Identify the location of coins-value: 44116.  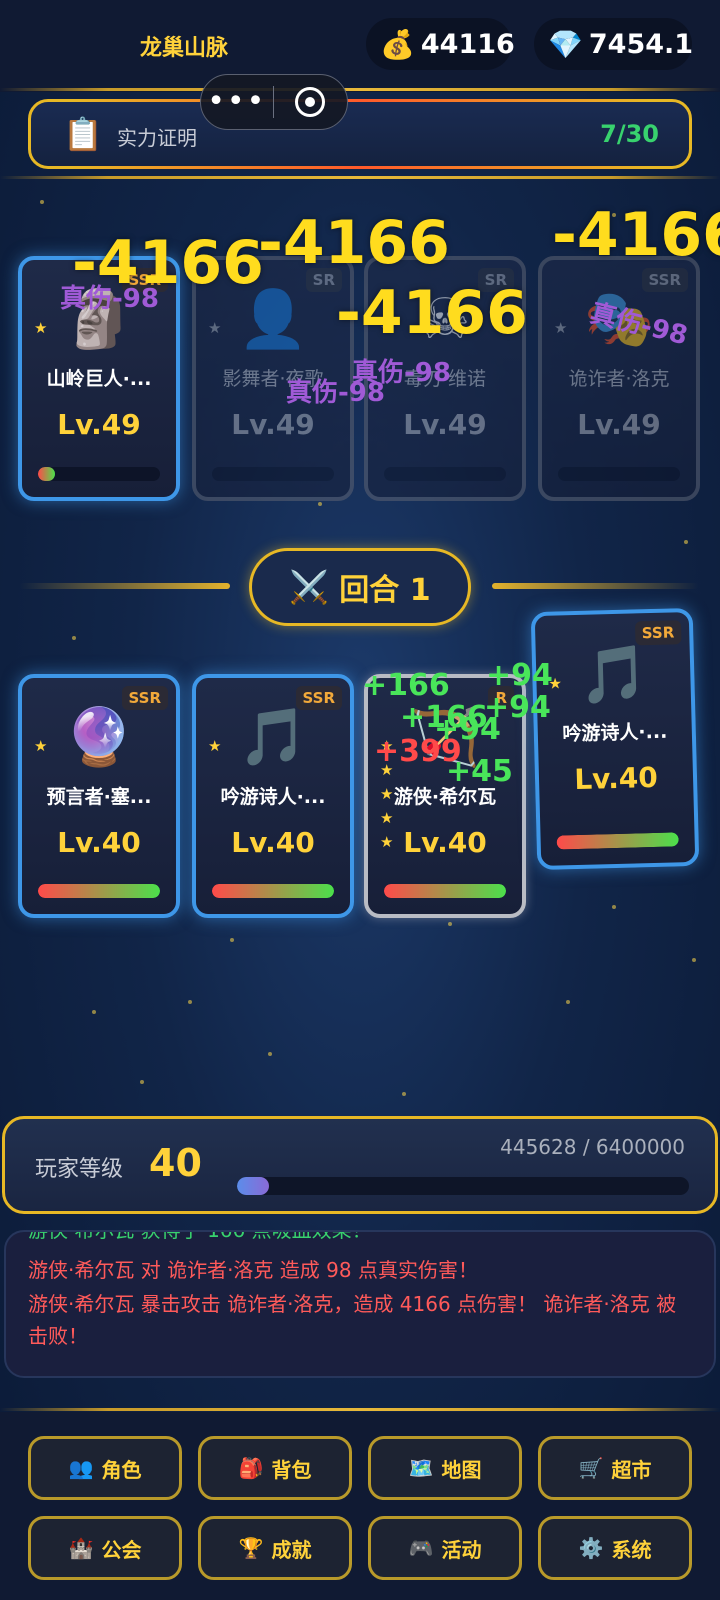
(467, 44).